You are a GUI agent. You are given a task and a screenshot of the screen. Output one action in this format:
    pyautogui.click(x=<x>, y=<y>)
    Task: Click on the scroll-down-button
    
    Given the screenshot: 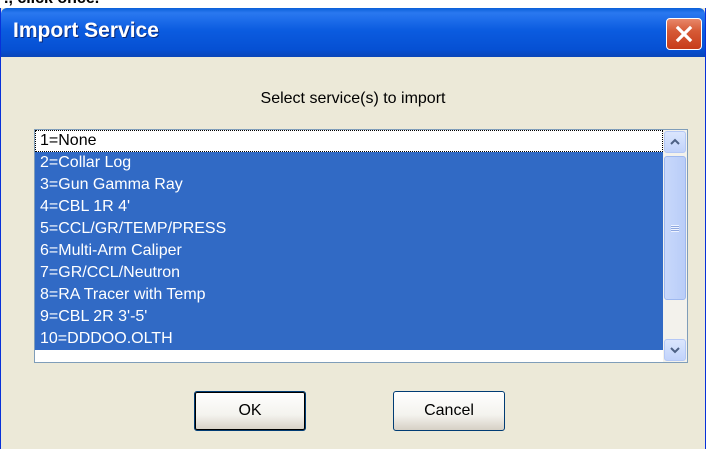 What is the action you would take?
    pyautogui.click(x=675, y=350)
    